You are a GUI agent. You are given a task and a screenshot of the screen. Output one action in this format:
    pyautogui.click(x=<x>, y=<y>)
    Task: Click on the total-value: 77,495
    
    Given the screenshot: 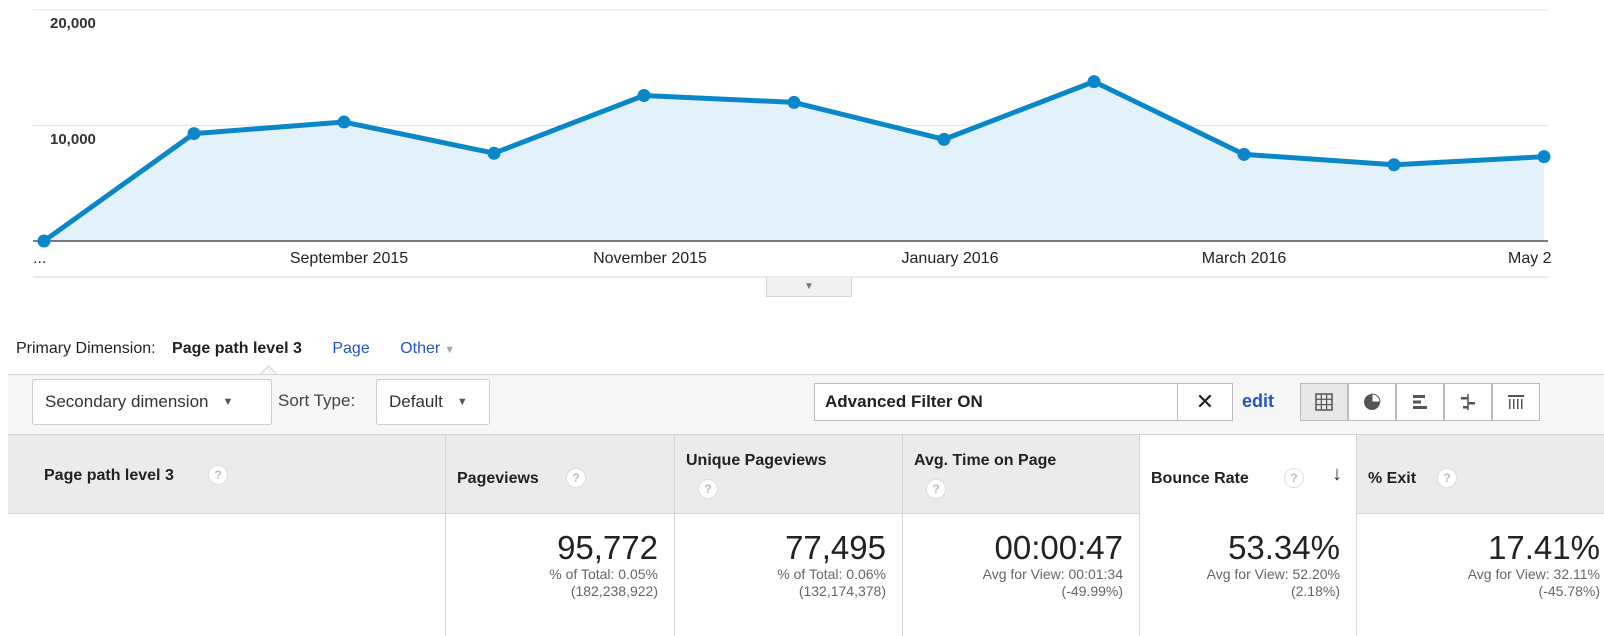 What is the action you would take?
    pyautogui.click(x=835, y=547)
    